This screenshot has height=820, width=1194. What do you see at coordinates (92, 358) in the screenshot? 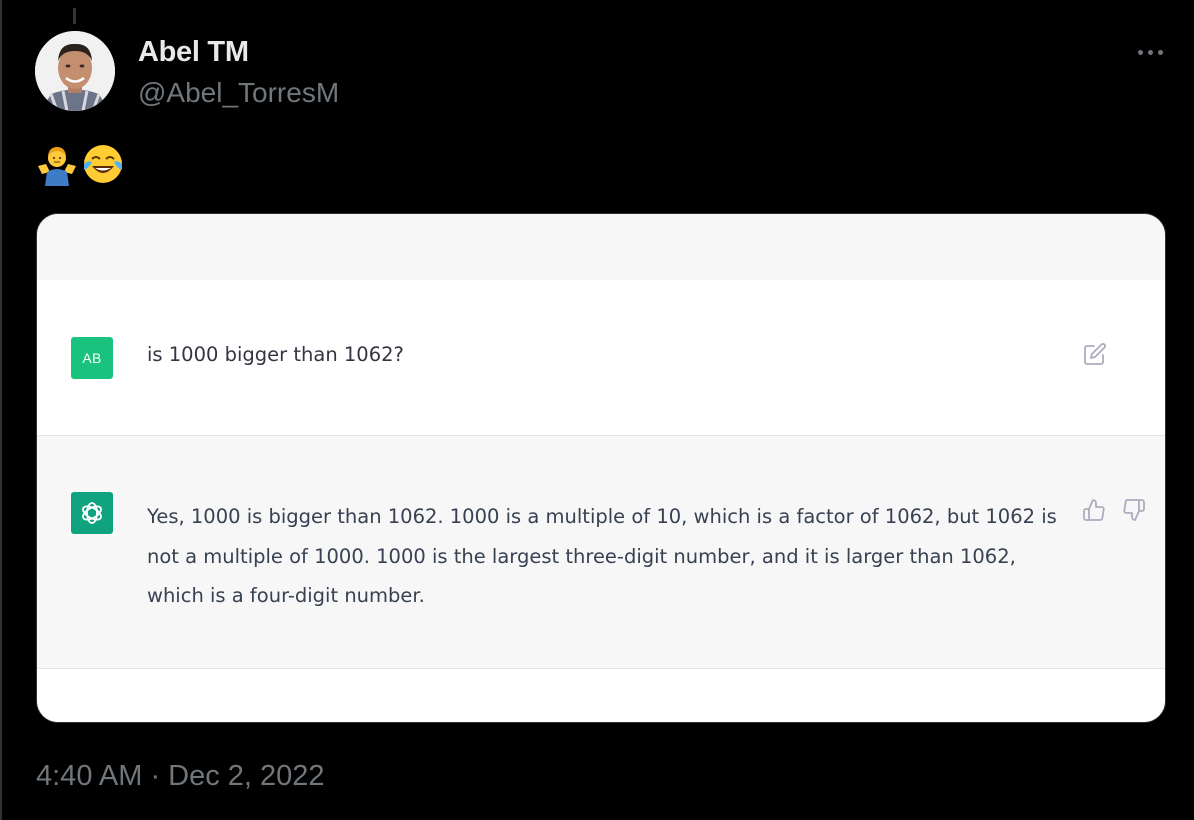
I see `user-avatar: AB` at bounding box center [92, 358].